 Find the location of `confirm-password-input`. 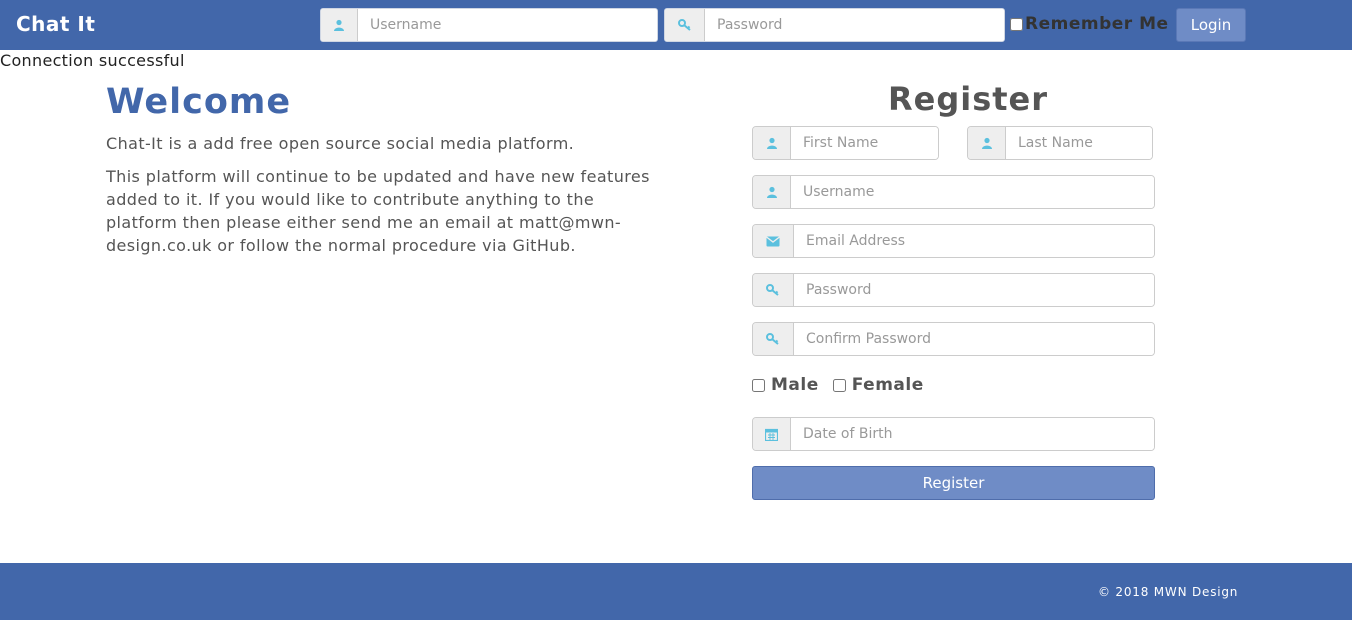

confirm-password-input is located at coordinates (974, 339).